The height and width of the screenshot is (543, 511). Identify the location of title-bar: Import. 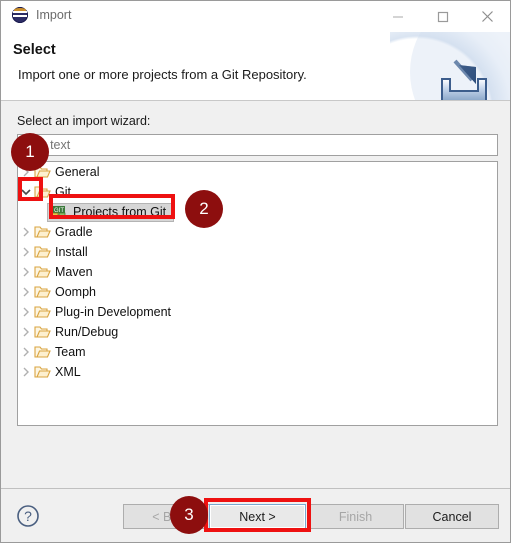
(255, 16).